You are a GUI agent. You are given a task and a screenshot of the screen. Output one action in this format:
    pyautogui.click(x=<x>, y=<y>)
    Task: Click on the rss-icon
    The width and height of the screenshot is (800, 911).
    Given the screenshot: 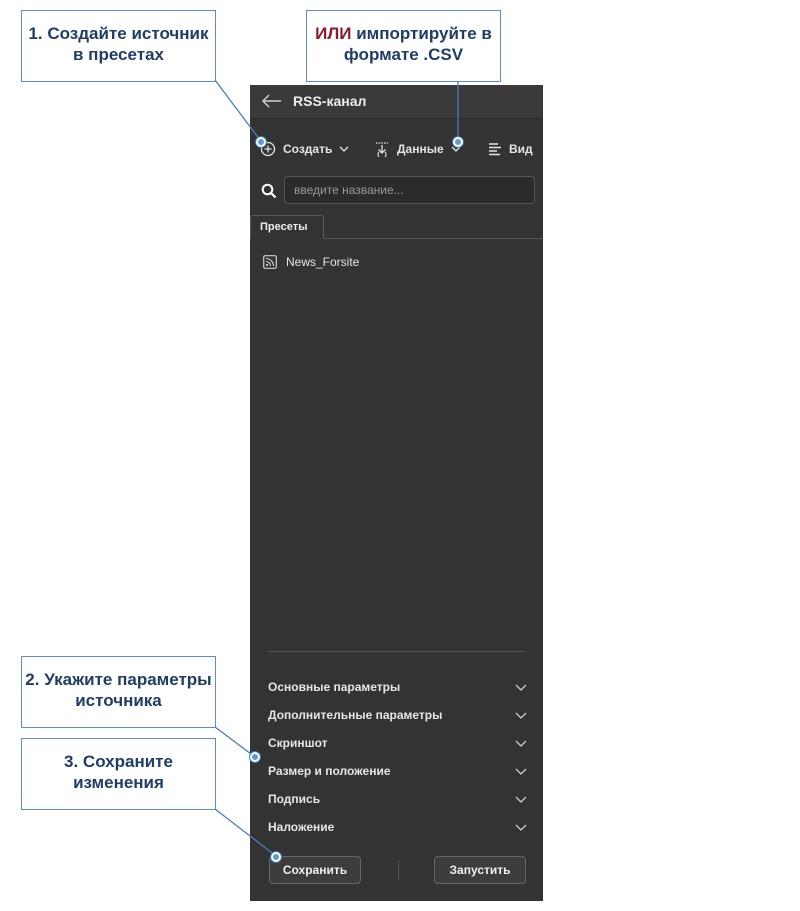 What is the action you would take?
    pyautogui.click(x=270, y=262)
    